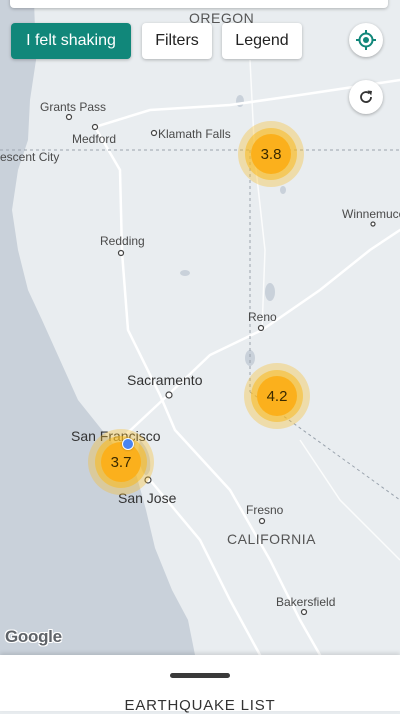 This screenshot has height=714, width=400. What do you see at coordinates (165, 380) in the screenshot?
I see `map-label-sacramento: Sacramento` at bounding box center [165, 380].